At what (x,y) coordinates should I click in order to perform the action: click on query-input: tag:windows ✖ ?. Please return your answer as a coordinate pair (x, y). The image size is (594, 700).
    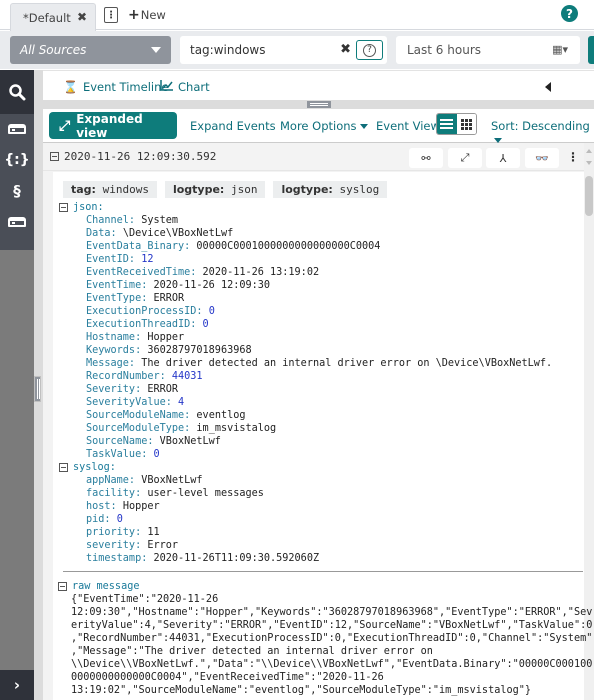
    Looking at the image, I should click on (283, 50).